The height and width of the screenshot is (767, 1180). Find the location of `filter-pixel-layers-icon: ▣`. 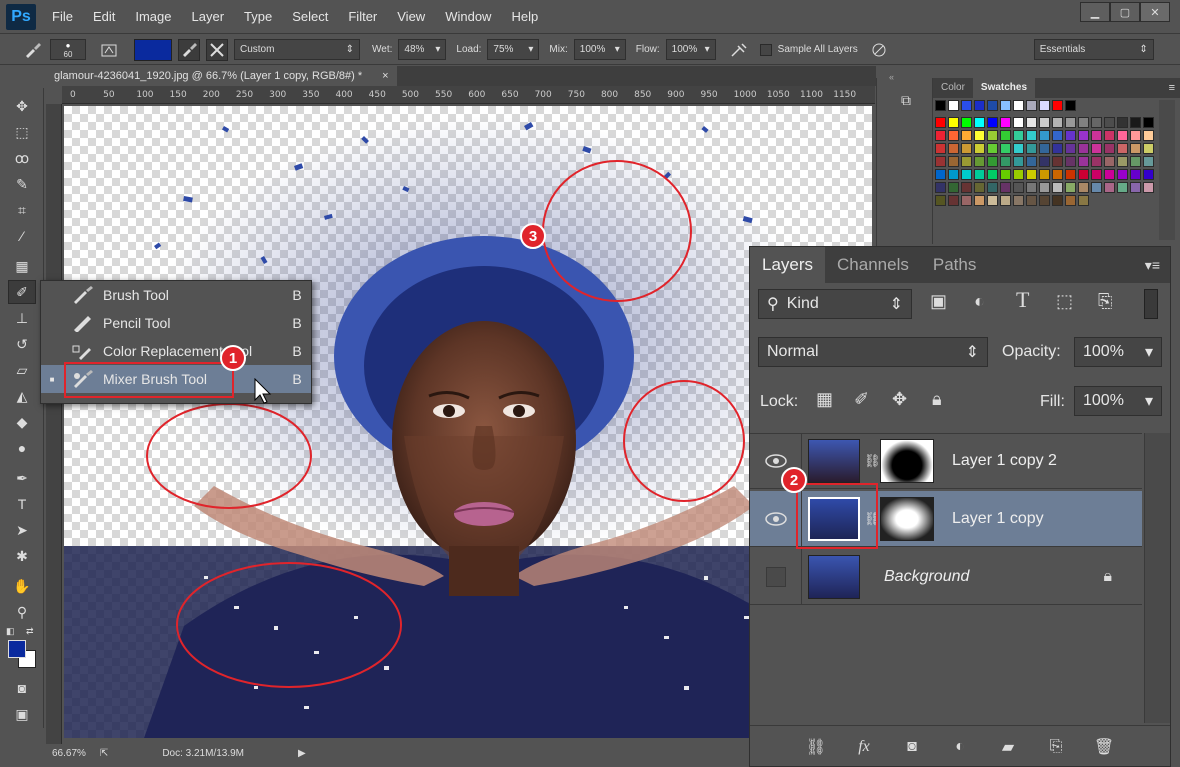

filter-pixel-layers-icon: ▣ is located at coordinates (943, 304).